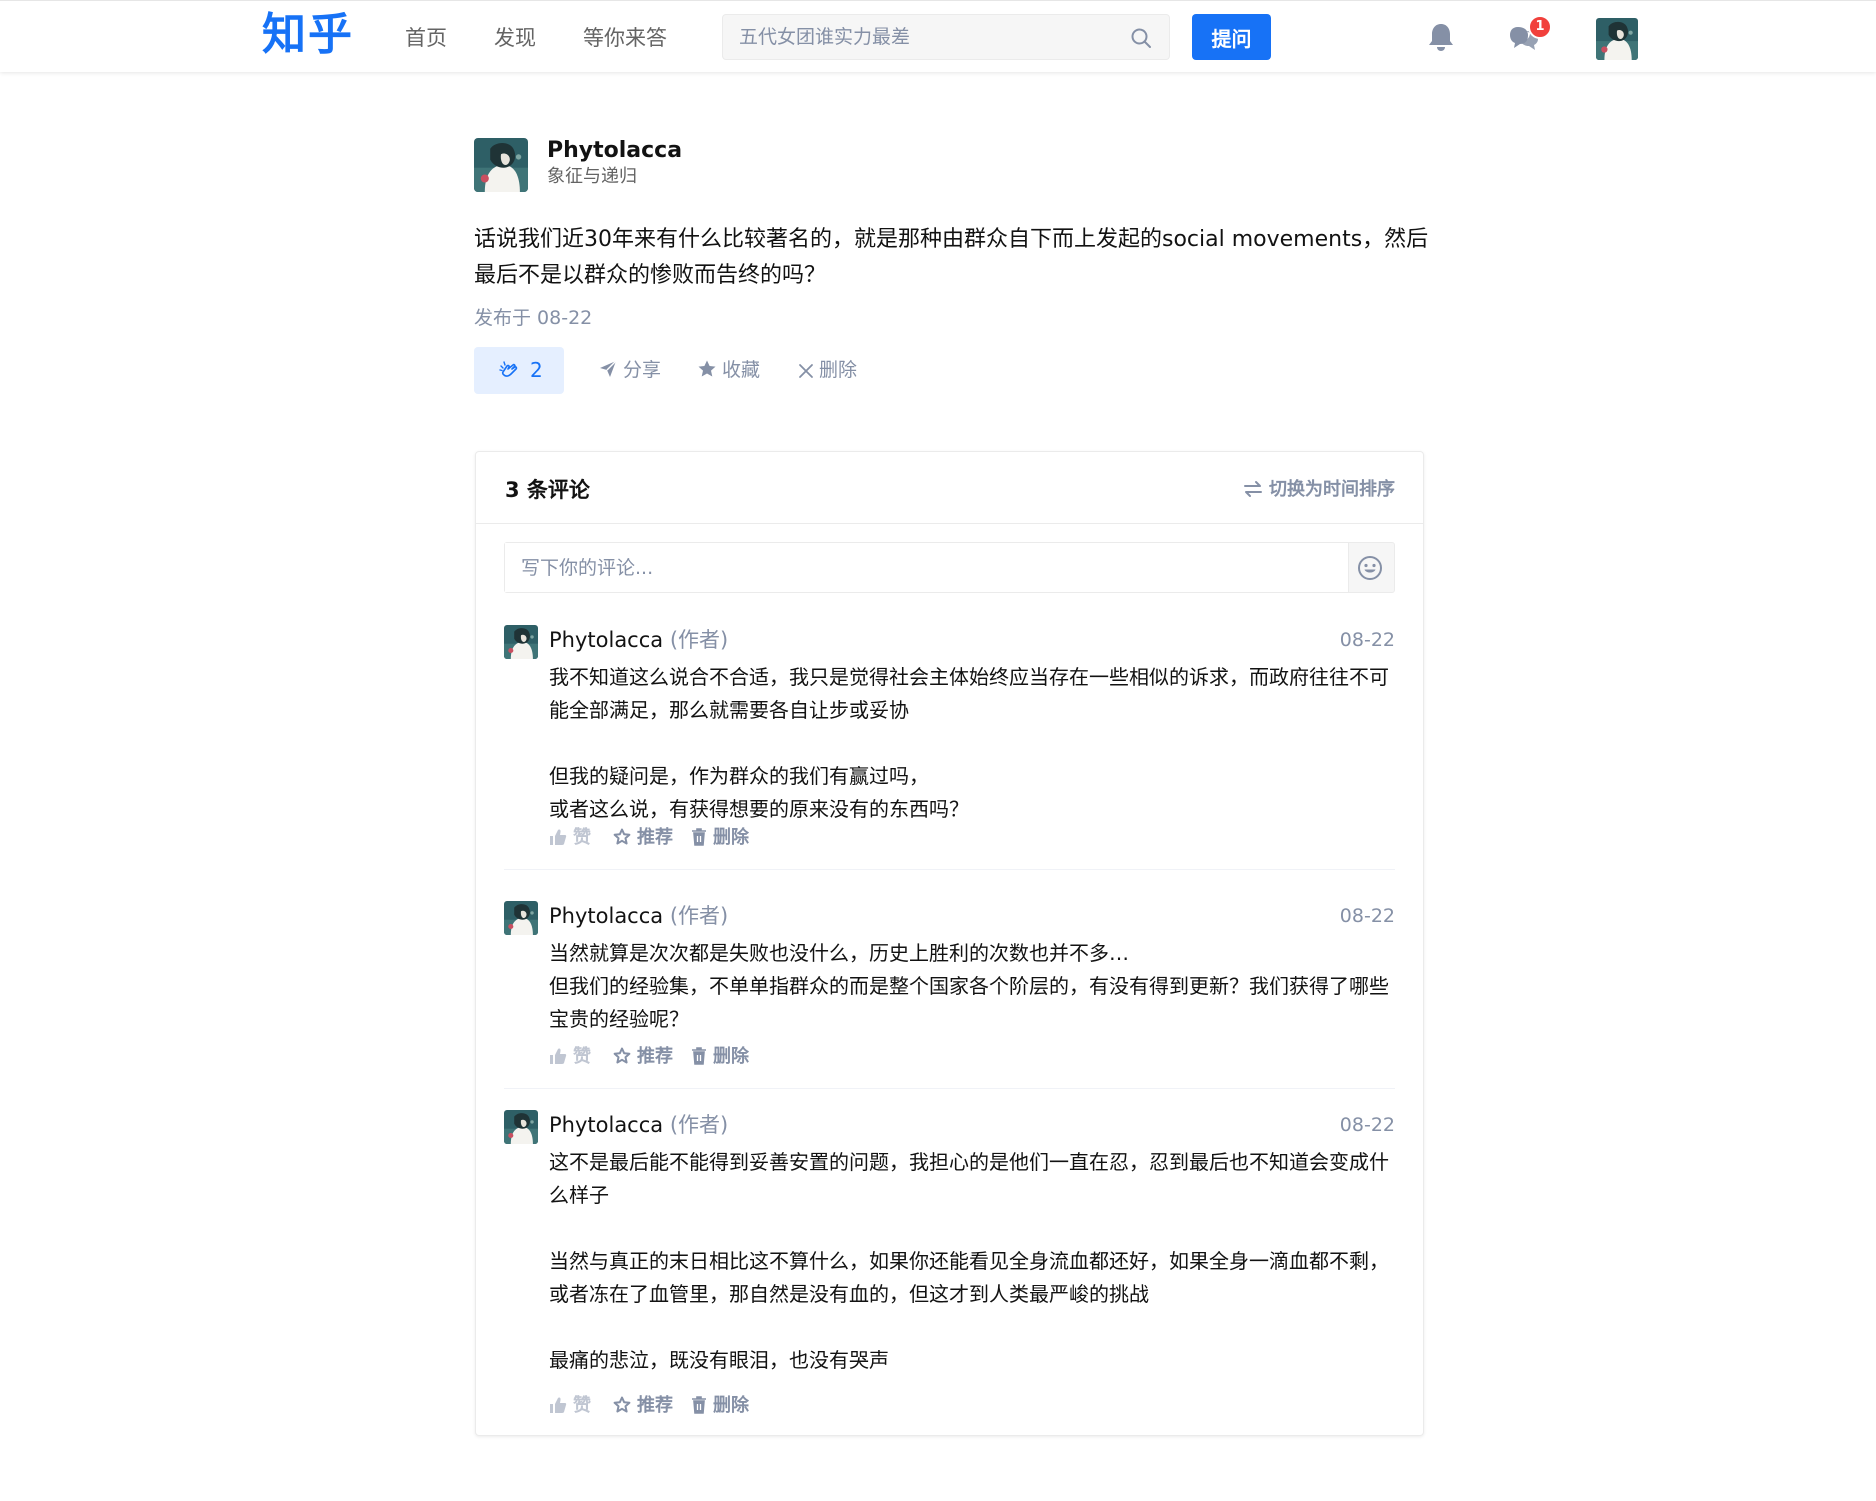  I want to click on sort-toggle-label: 切换为时间排序, so click(1332, 489).